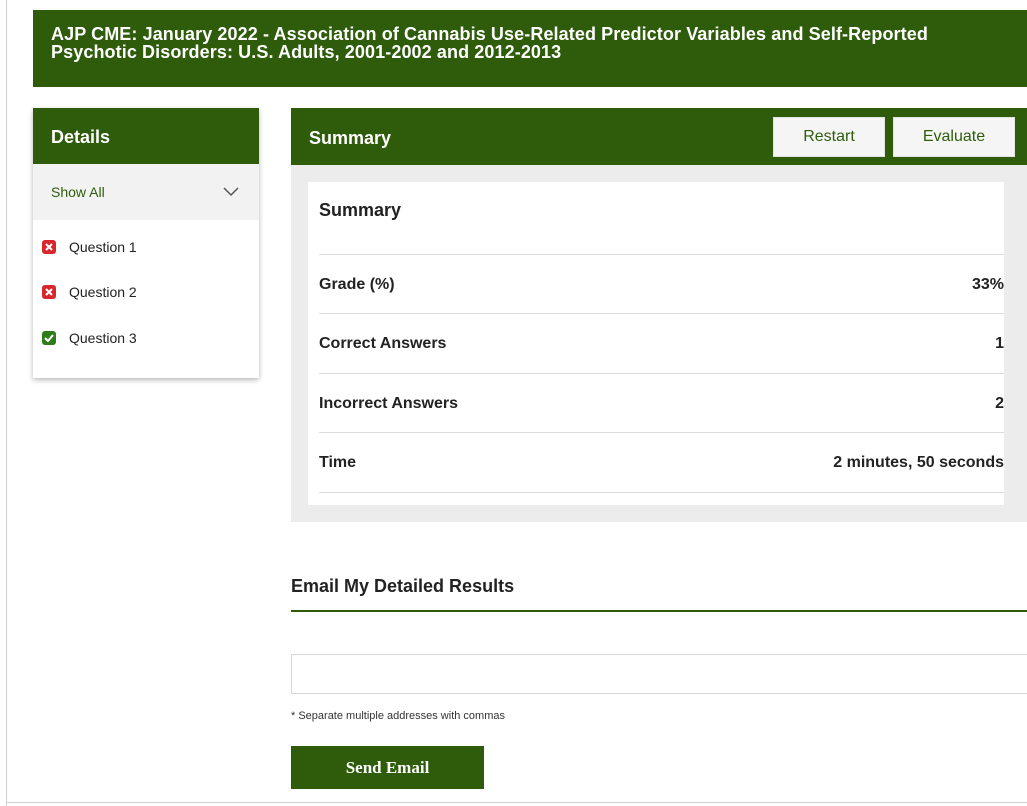 This screenshot has width=1027, height=806. What do you see at coordinates (146, 192) in the screenshot?
I see `show-all-dropdown: Show All` at bounding box center [146, 192].